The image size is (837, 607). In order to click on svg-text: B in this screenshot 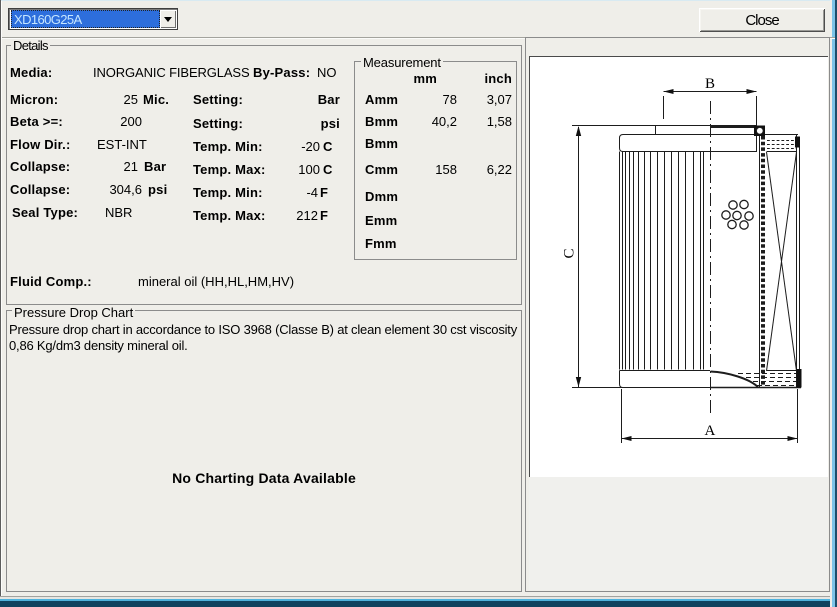, I will do `click(710, 84)`.